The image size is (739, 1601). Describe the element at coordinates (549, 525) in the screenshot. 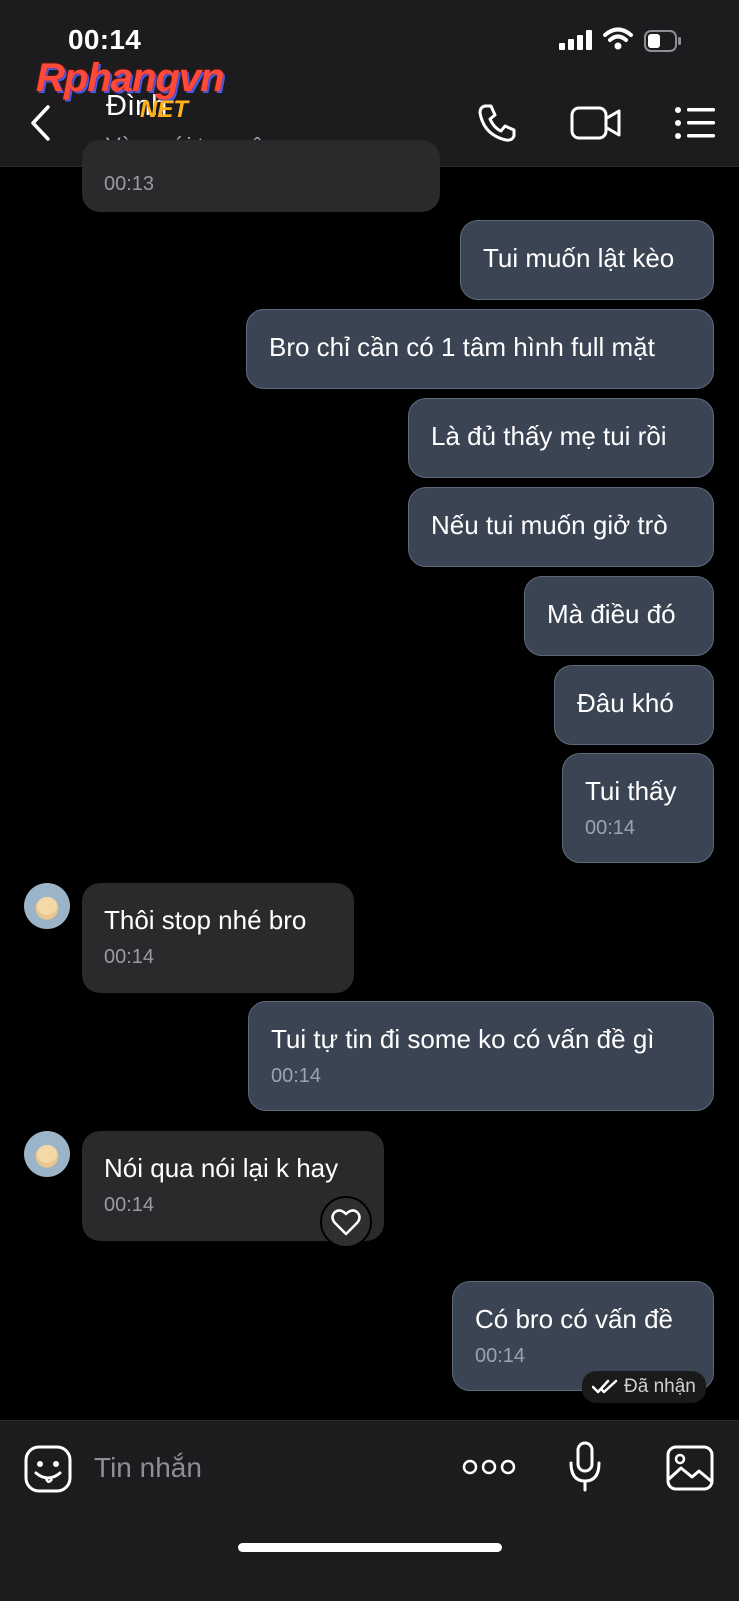

I see `message-text: Nếu tui muốn giở trò` at that location.